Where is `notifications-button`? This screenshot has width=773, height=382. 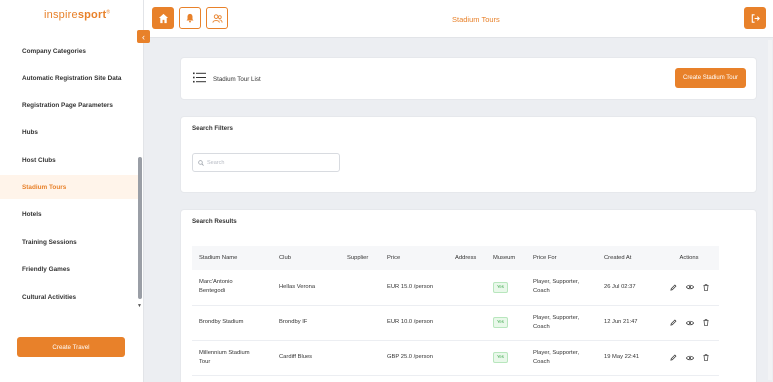
notifications-button is located at coordinates (190, 18).